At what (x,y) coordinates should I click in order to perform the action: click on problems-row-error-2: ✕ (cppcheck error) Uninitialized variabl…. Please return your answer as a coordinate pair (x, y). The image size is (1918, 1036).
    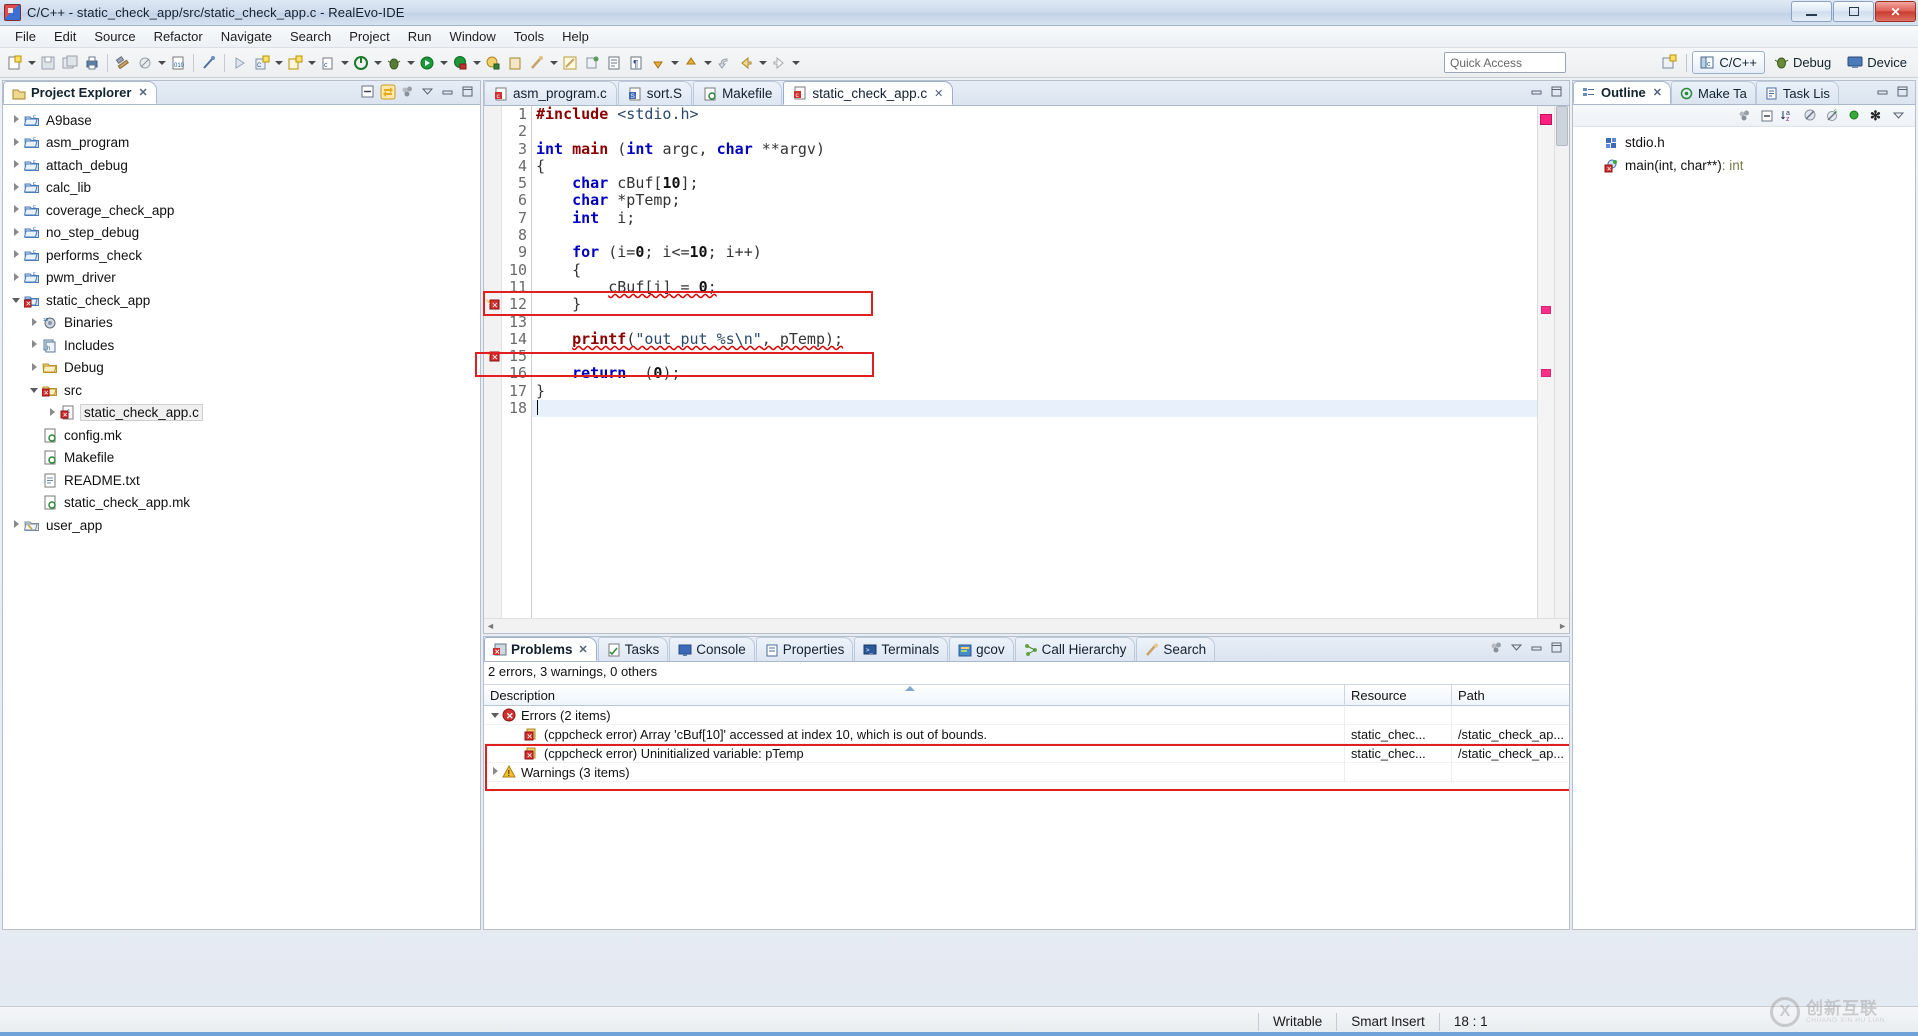
    Looking at the image, I should click on (1026, 753).